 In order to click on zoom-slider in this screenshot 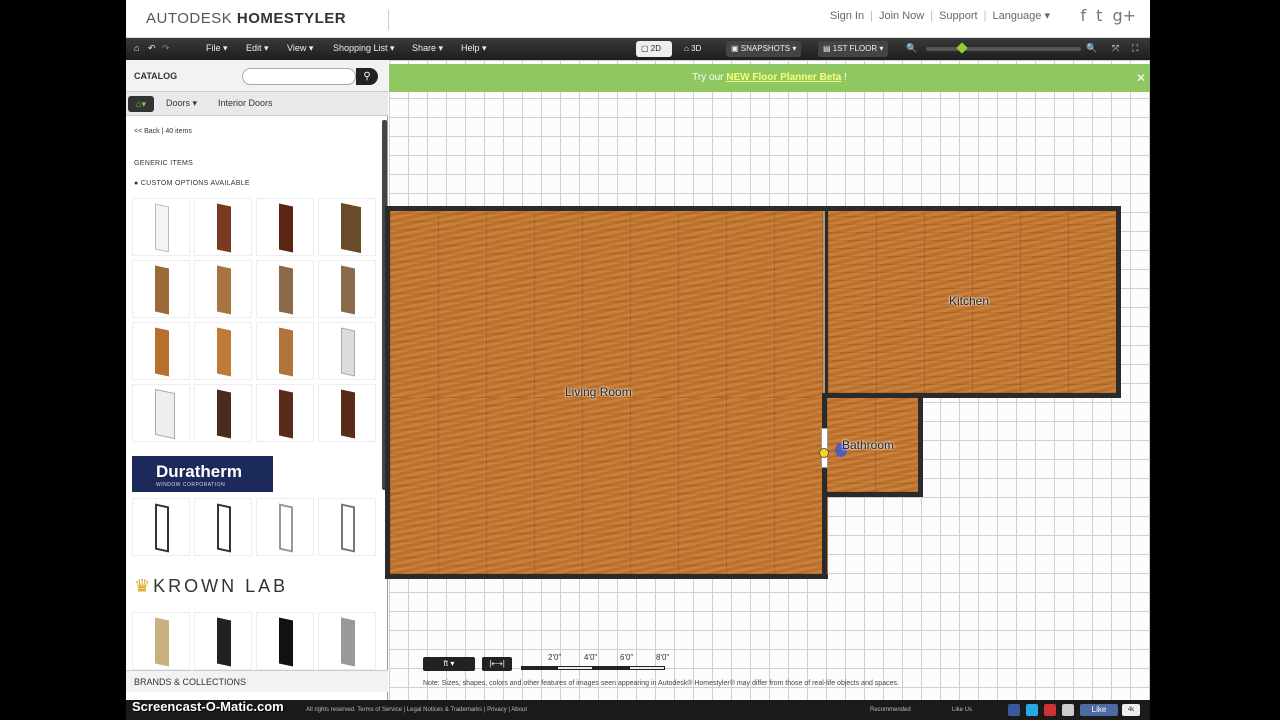, I will do `click(1003, 49)`.